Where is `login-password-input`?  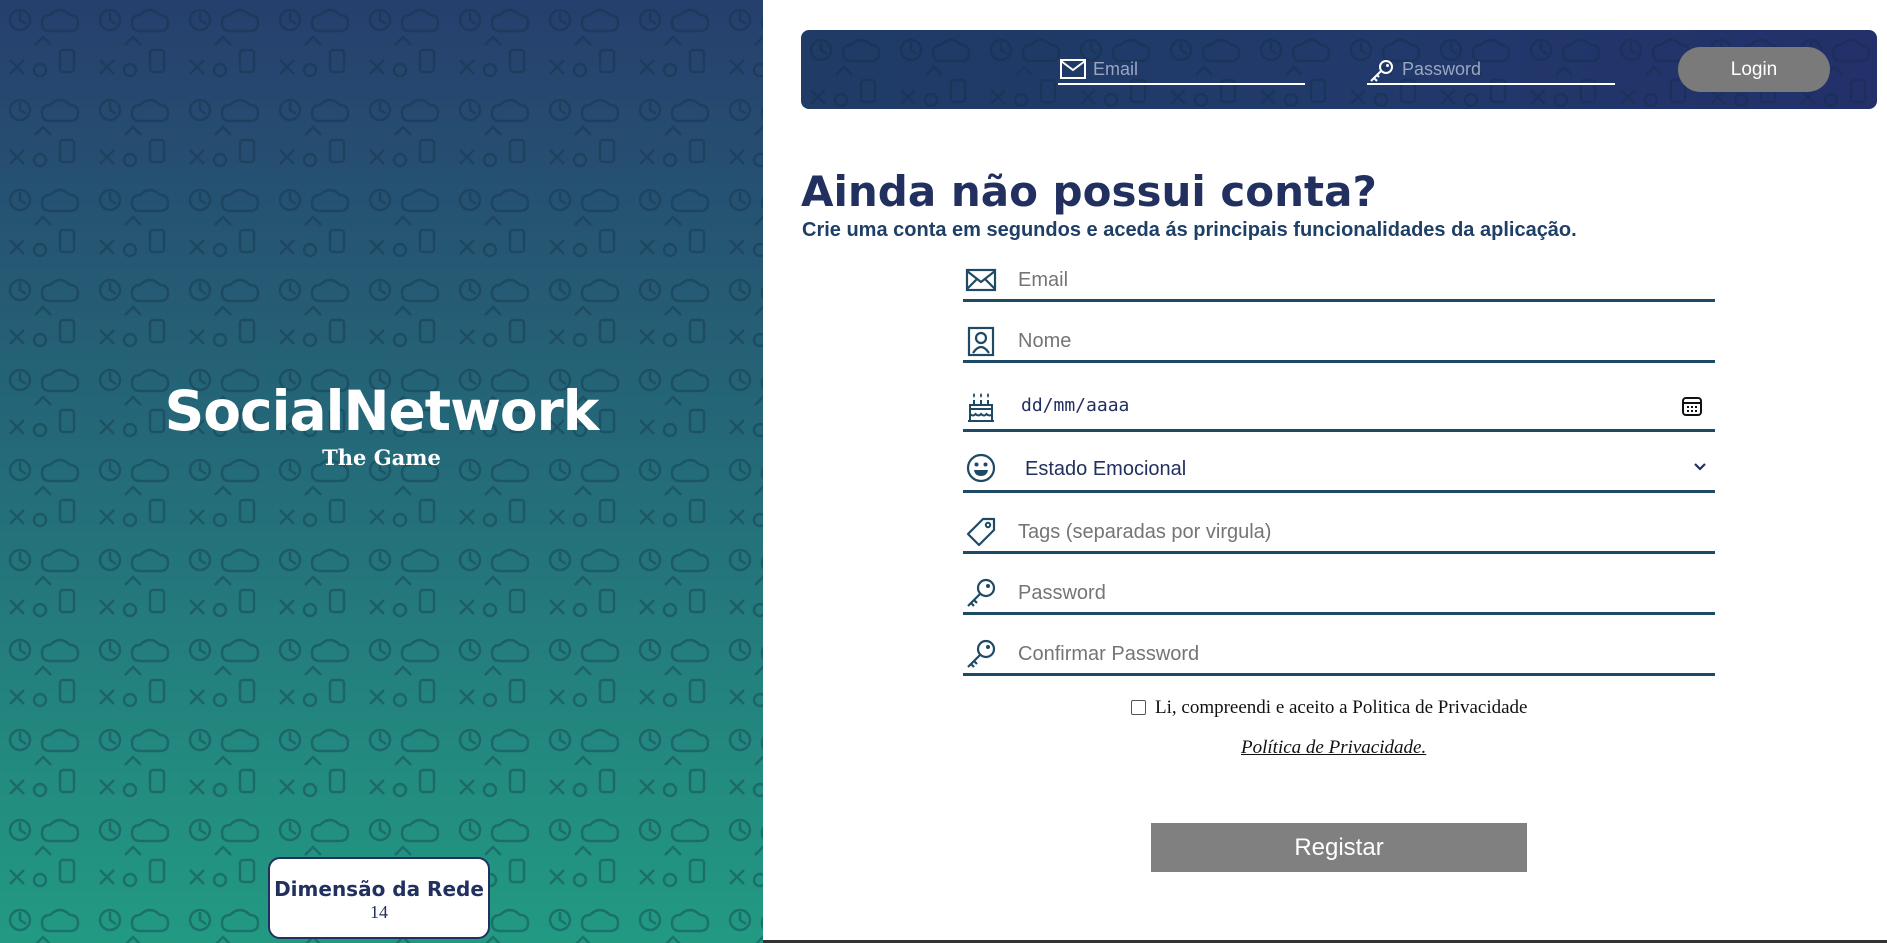 login-password-input is located at coordinates (1502, 69).